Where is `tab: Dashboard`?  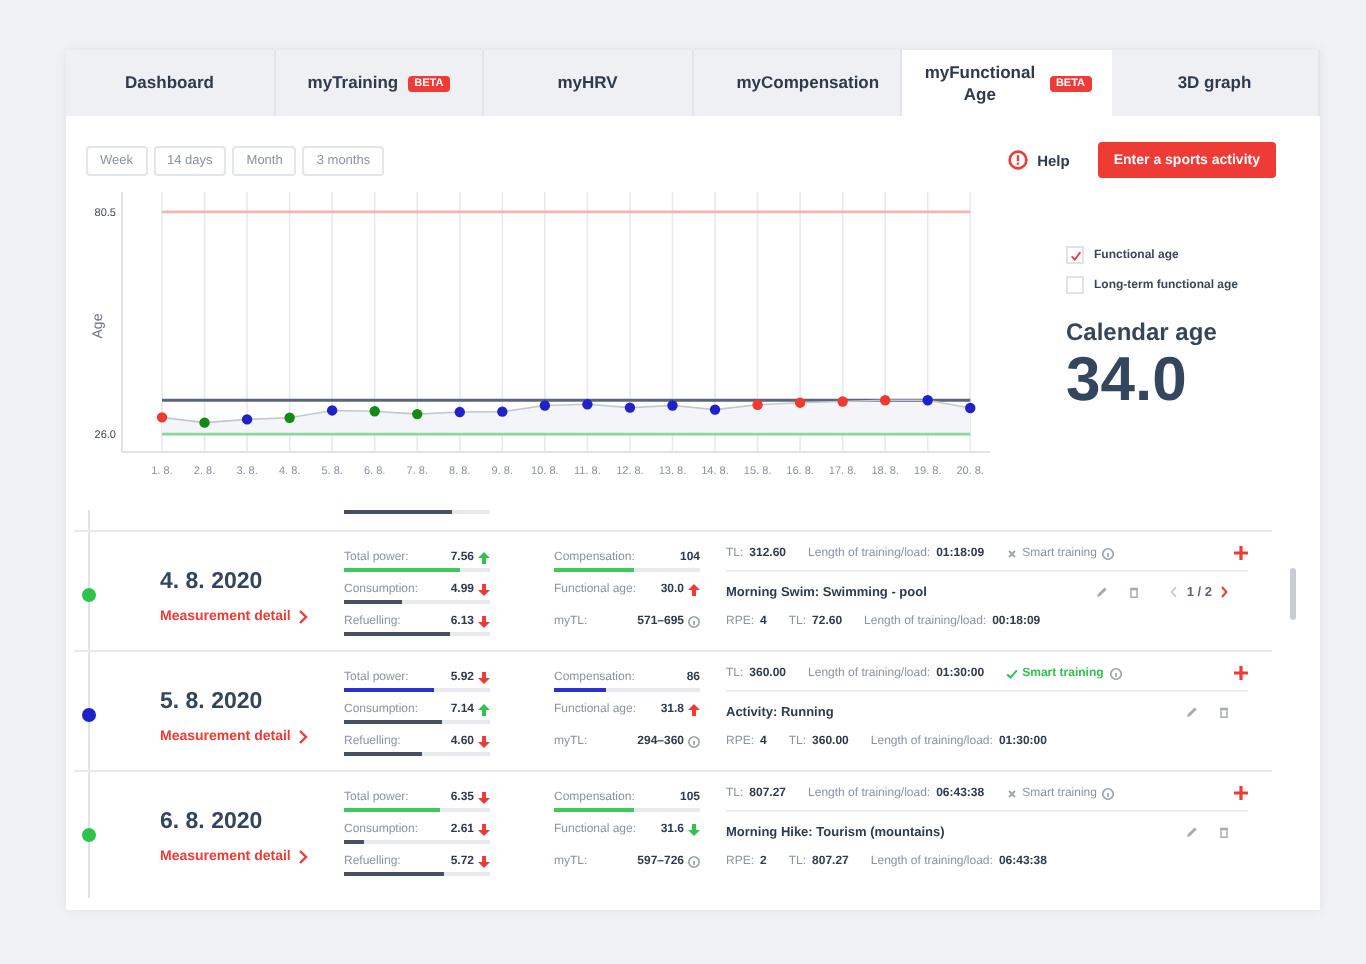 tab: Dashboard is located at coordinates (170, 83).